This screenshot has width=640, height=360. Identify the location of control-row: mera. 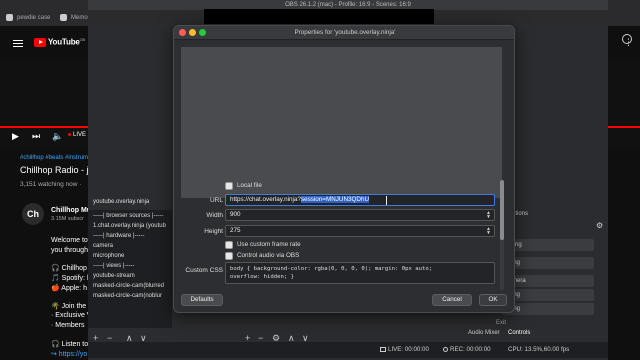
(548, 281).